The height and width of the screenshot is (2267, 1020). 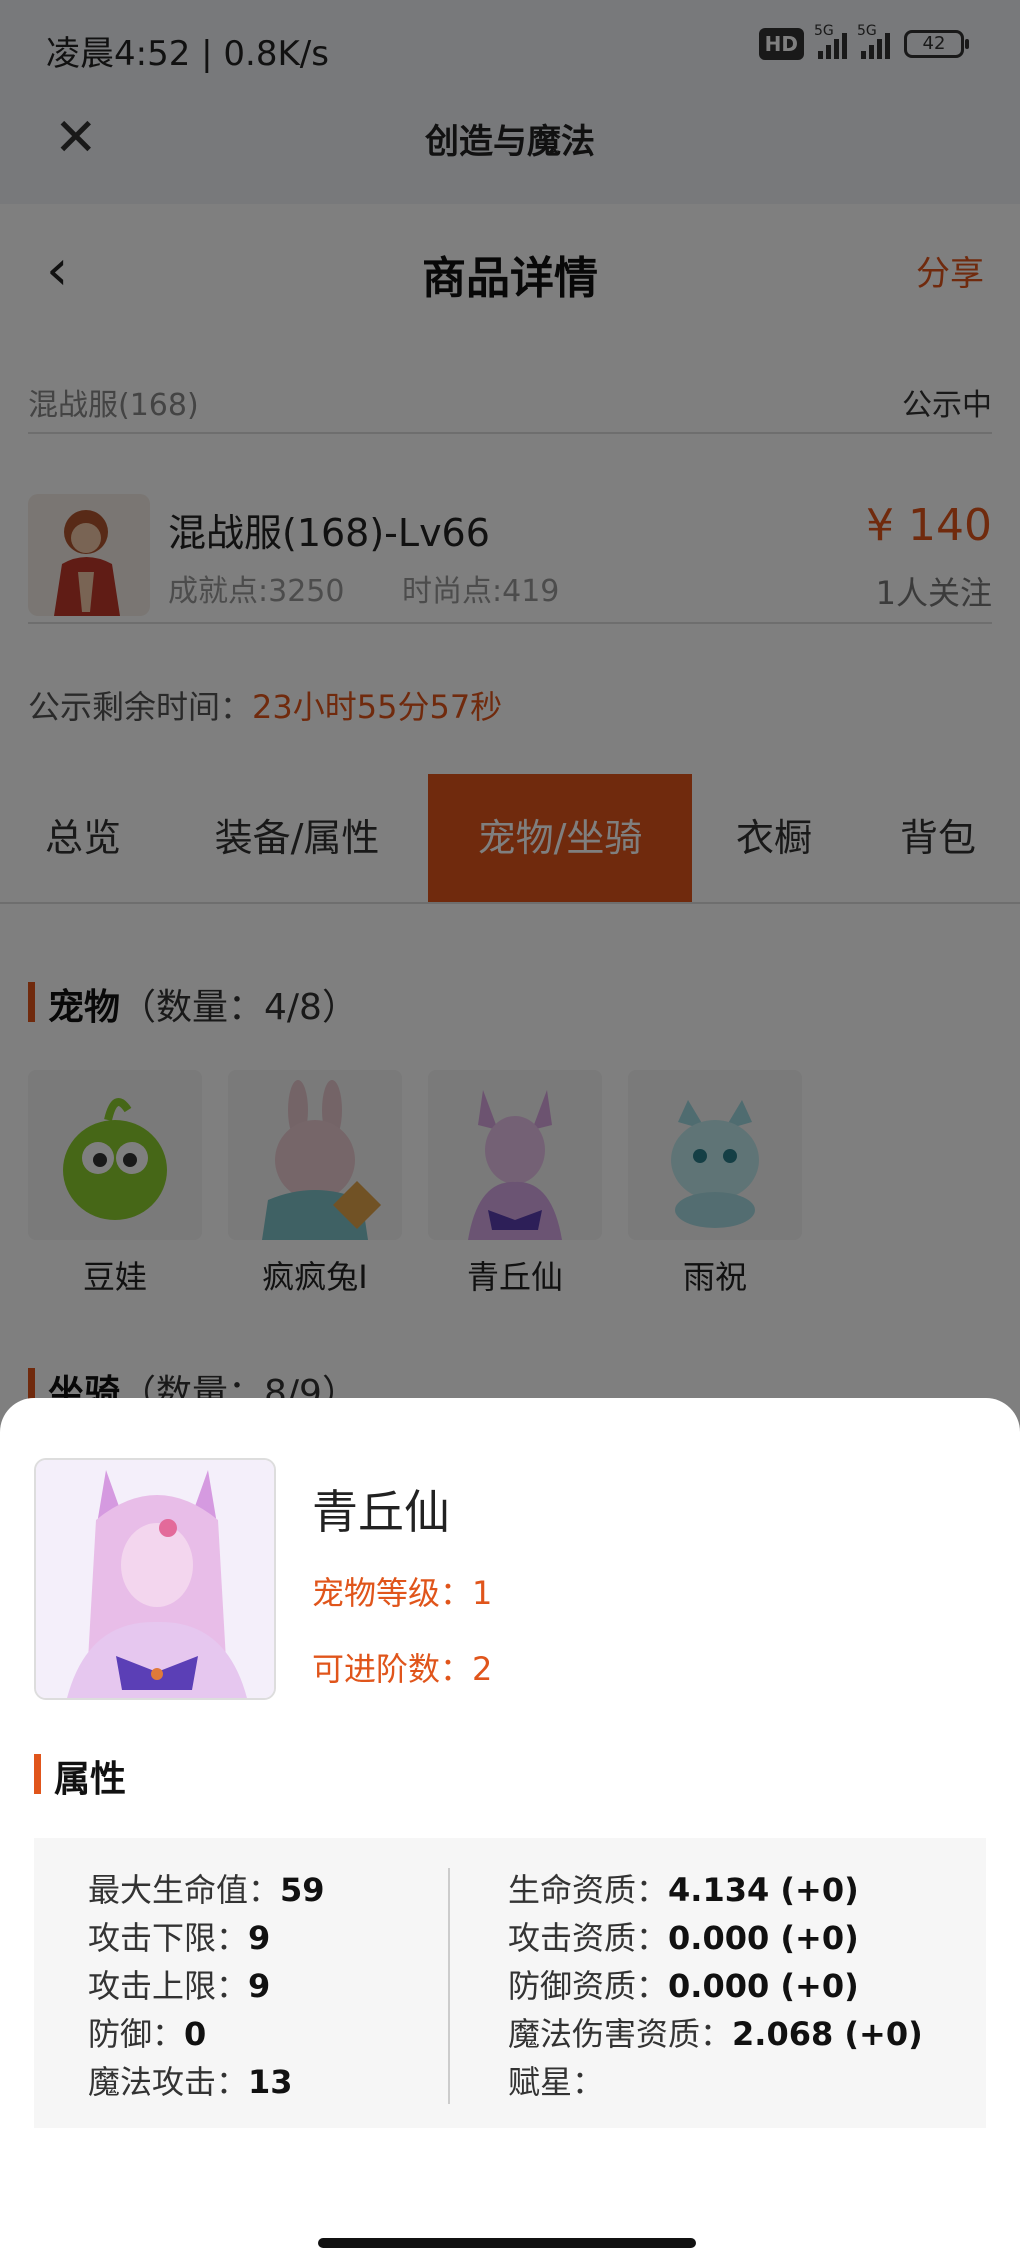 What do you see at coordinates (147, 2034) in the screenshot?
I see `attr-defense: 防御：0` at bounding box center [147, 2034].